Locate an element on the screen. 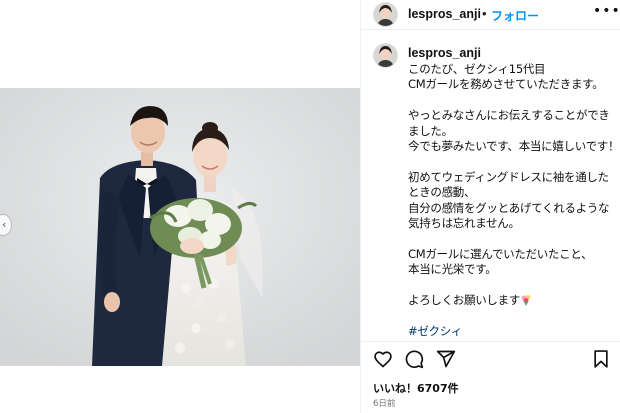  more-options-icon: ••• is located at coordinates (606, 11).